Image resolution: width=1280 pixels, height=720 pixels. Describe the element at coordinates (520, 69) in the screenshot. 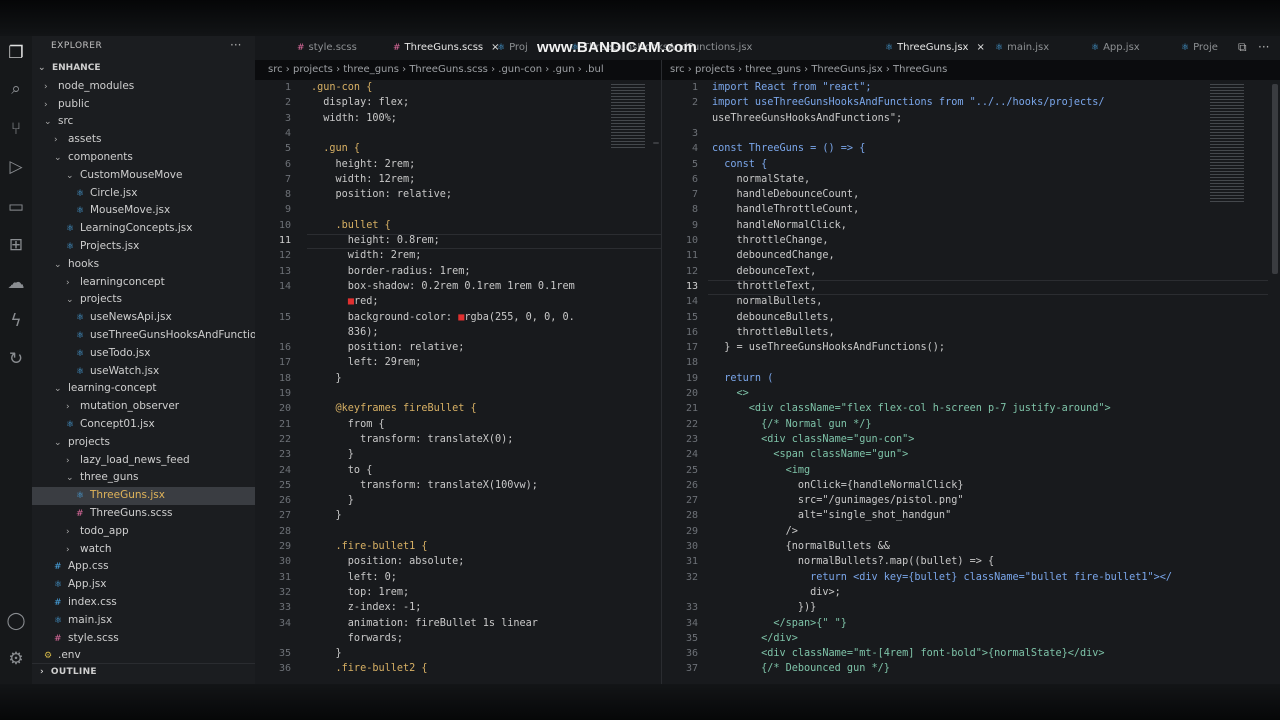

I see `breadcrumb-item: .gun-con` at that location.